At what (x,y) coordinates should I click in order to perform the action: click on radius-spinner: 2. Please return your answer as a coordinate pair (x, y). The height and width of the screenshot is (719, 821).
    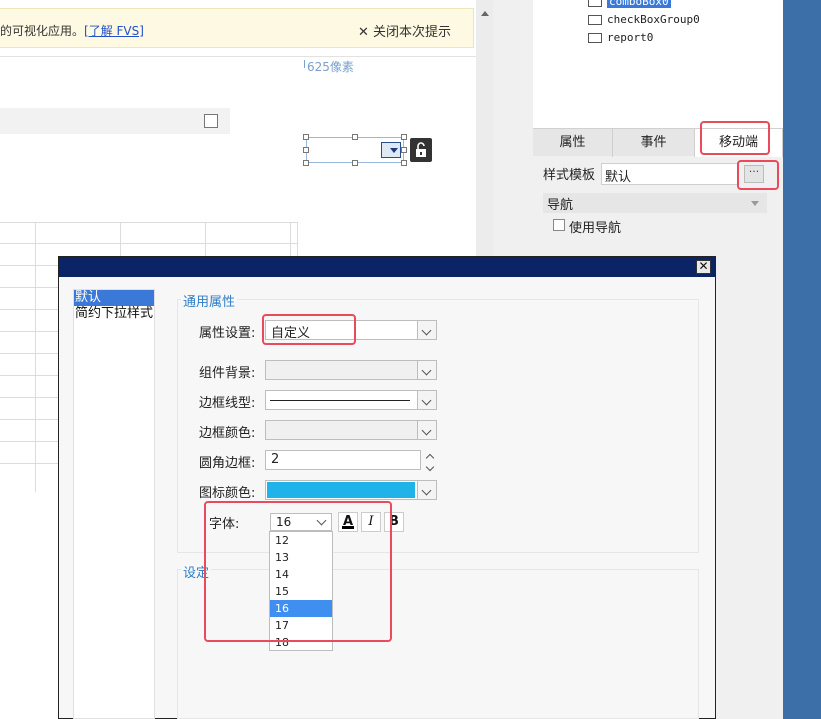
    Looking at the image, I should click on (350, 461).